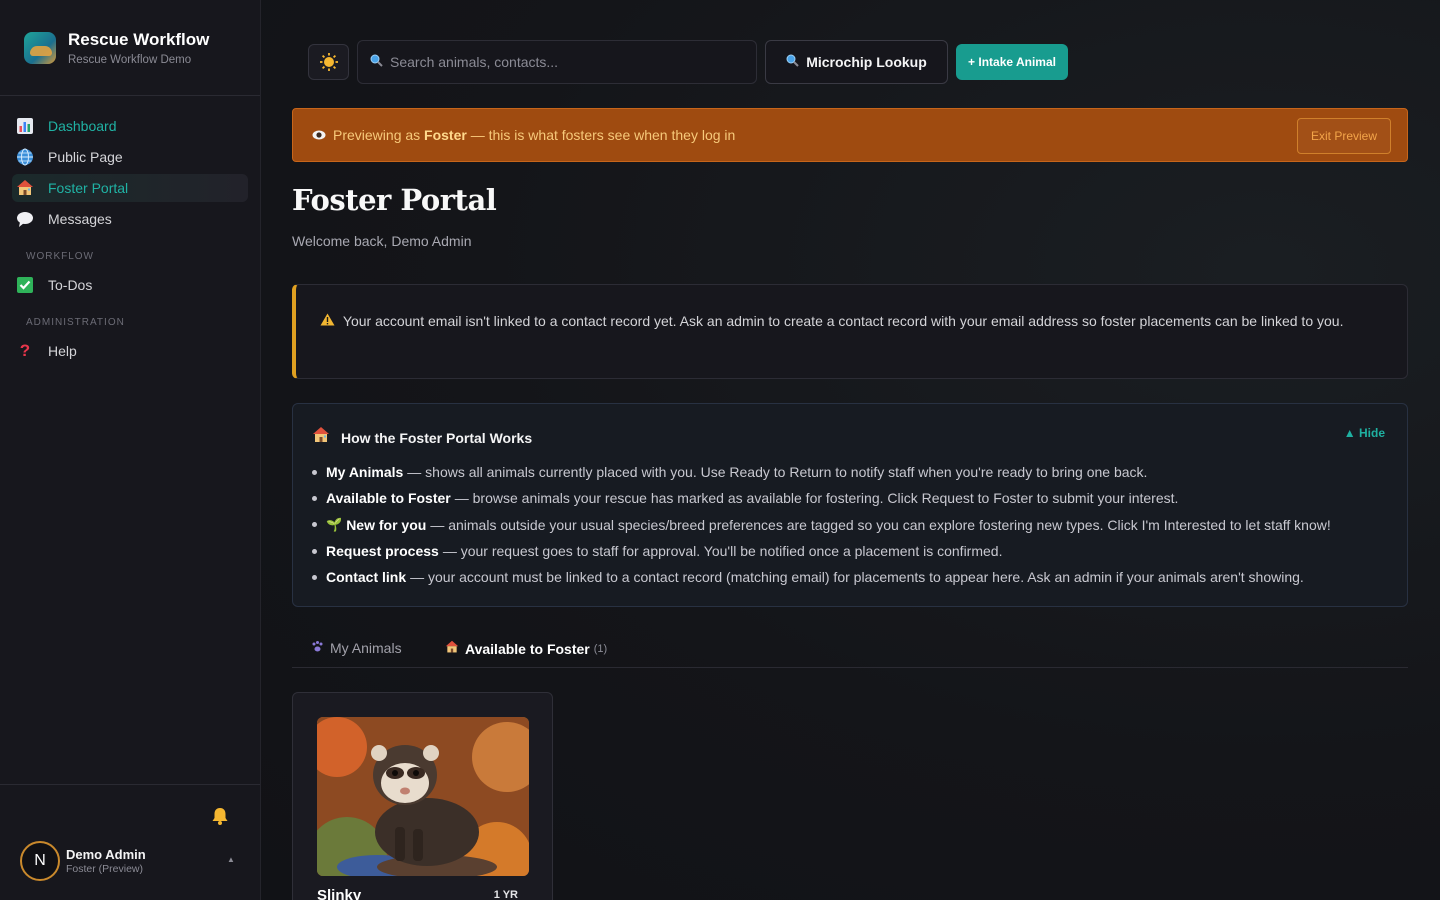 The width and height of the screenshot is (1440, 900). Describe the element at coordinates (70, 285) in the screenshot. I see `sidebar-item-label: To-Dos` at that location.